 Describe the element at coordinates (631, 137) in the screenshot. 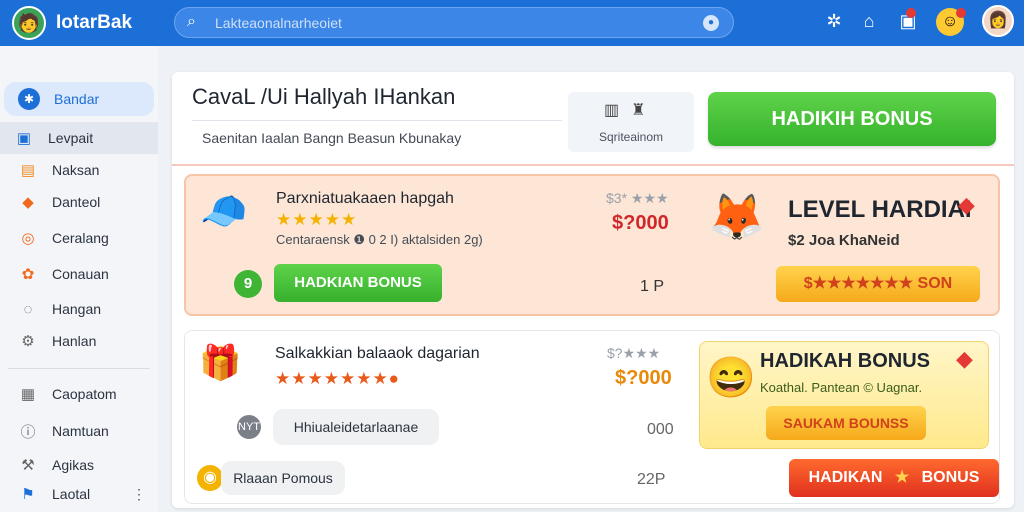

I see `mini-panel-label: Sqriteainom` at that location.